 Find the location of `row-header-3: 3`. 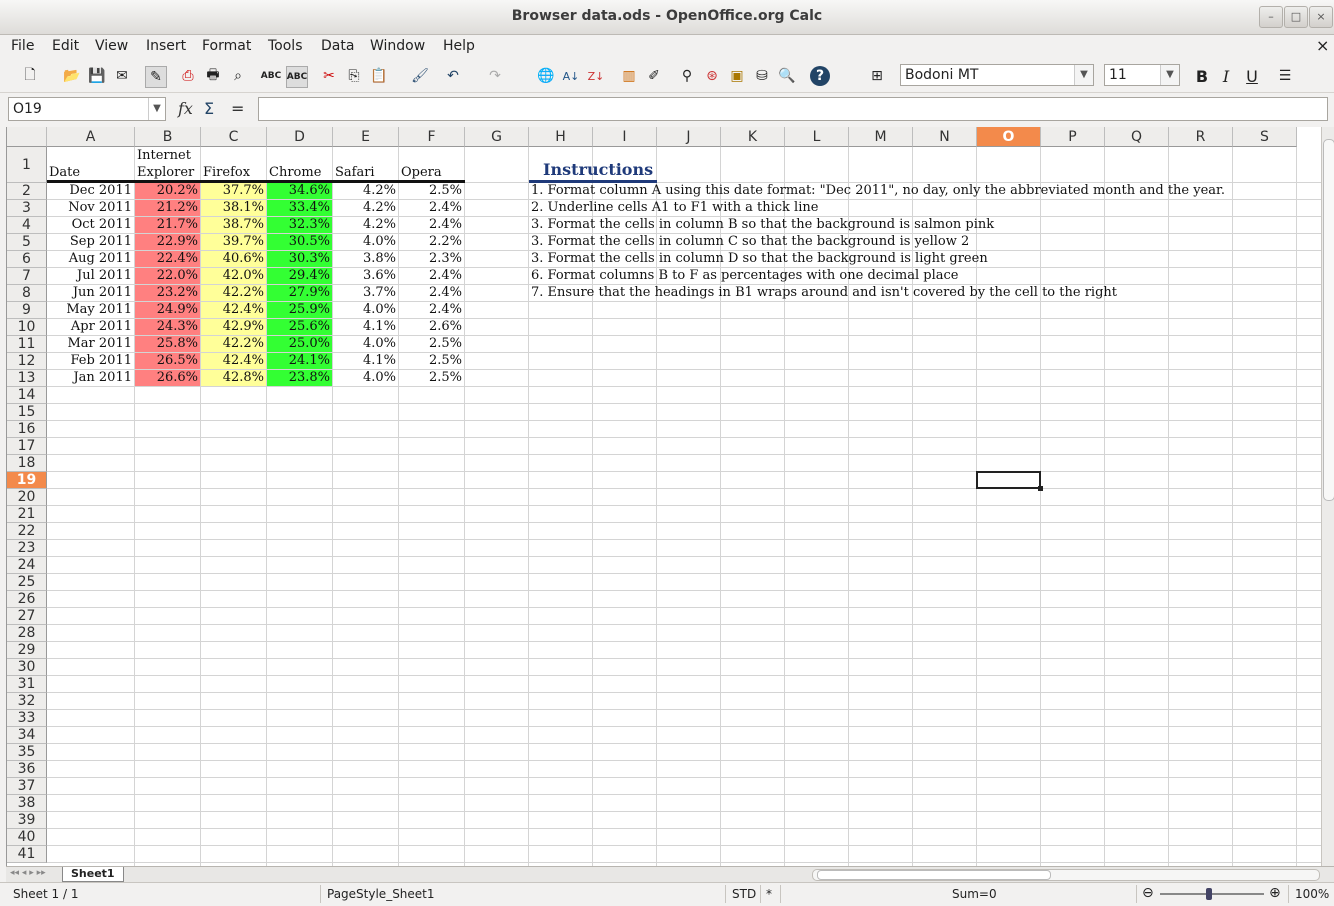

row-header-3: 3 is located at coordinates (27, 208).